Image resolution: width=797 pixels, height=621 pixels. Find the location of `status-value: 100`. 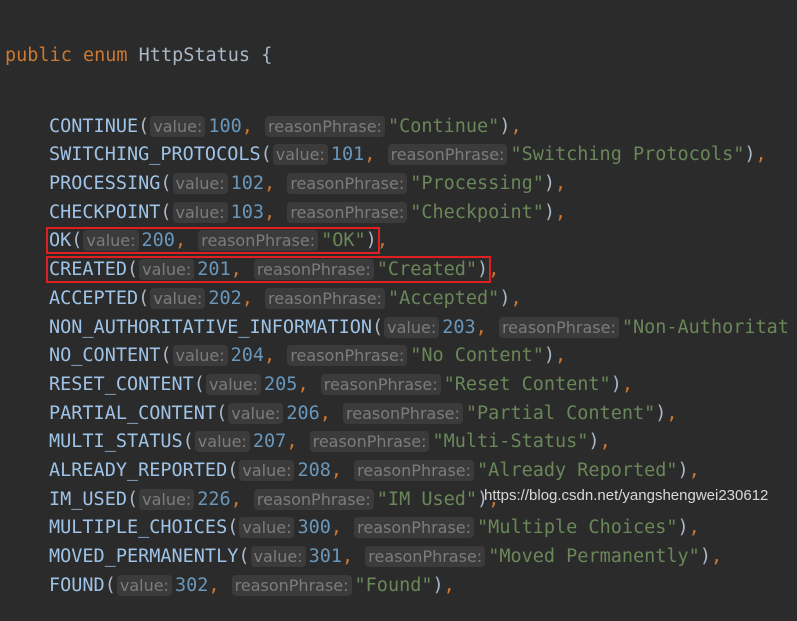

status-value: 100 is located at coordinates (225, 126).